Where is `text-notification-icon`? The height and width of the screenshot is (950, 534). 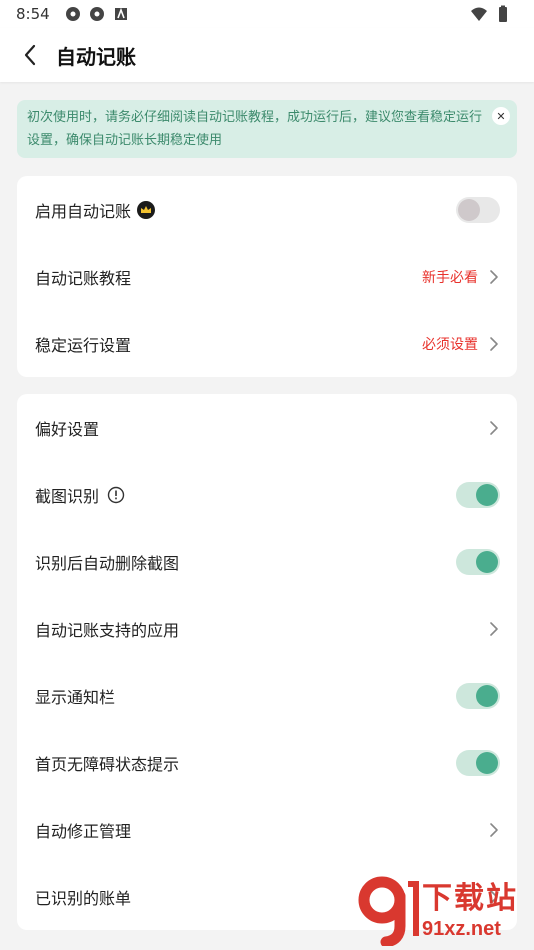 text-notification-icon is located at coordinates (120, 13).